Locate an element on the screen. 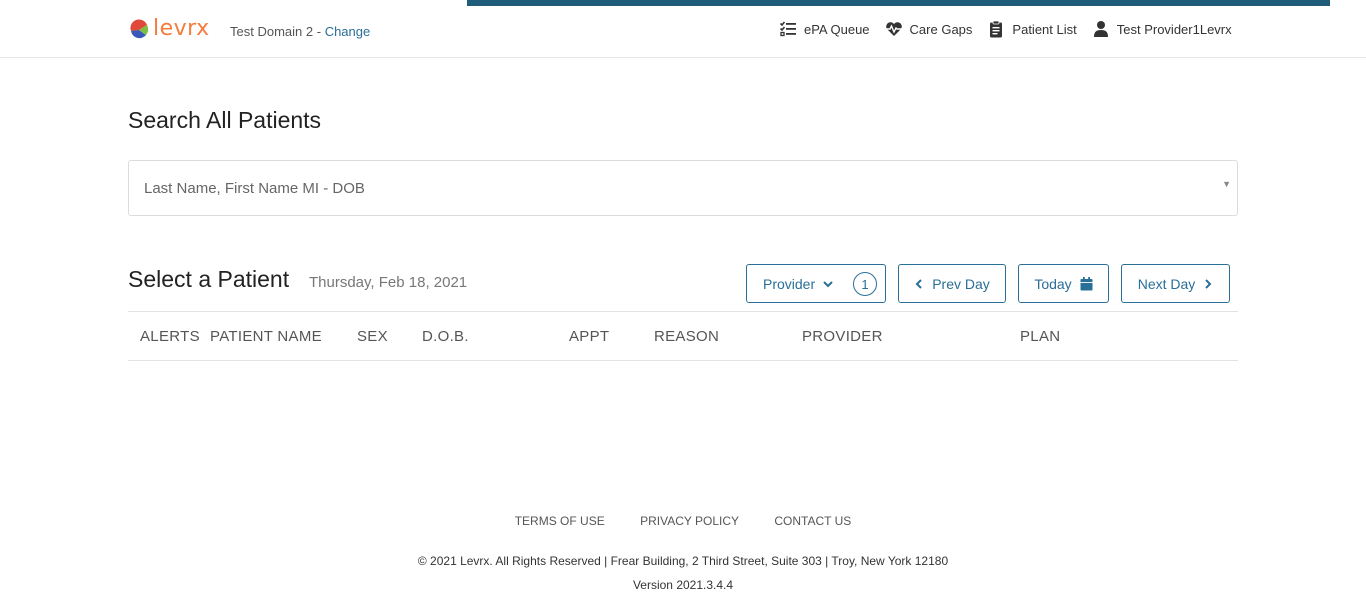 This screenshot has width=1366, height=613. domain-info: Test Domain 2 - Change is located at coordinates (300, 31).